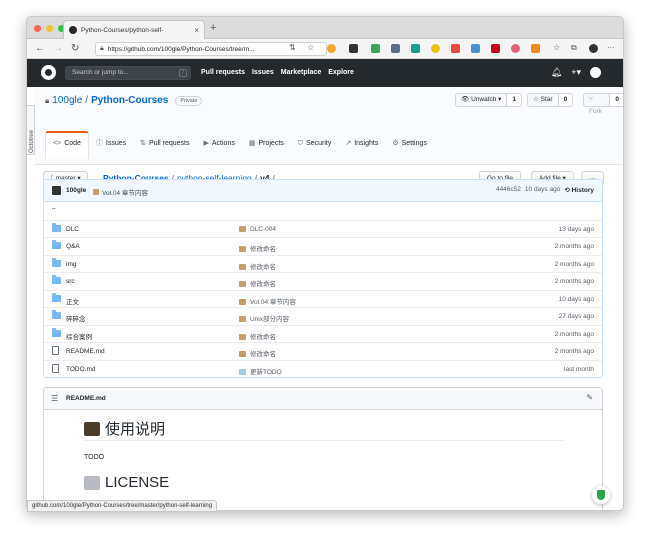 Image resolution: width=650 pixels, height=545 pixels. Describe the element at coordinates (55, 368) in the screenshot. I see `file-icon` at that location.